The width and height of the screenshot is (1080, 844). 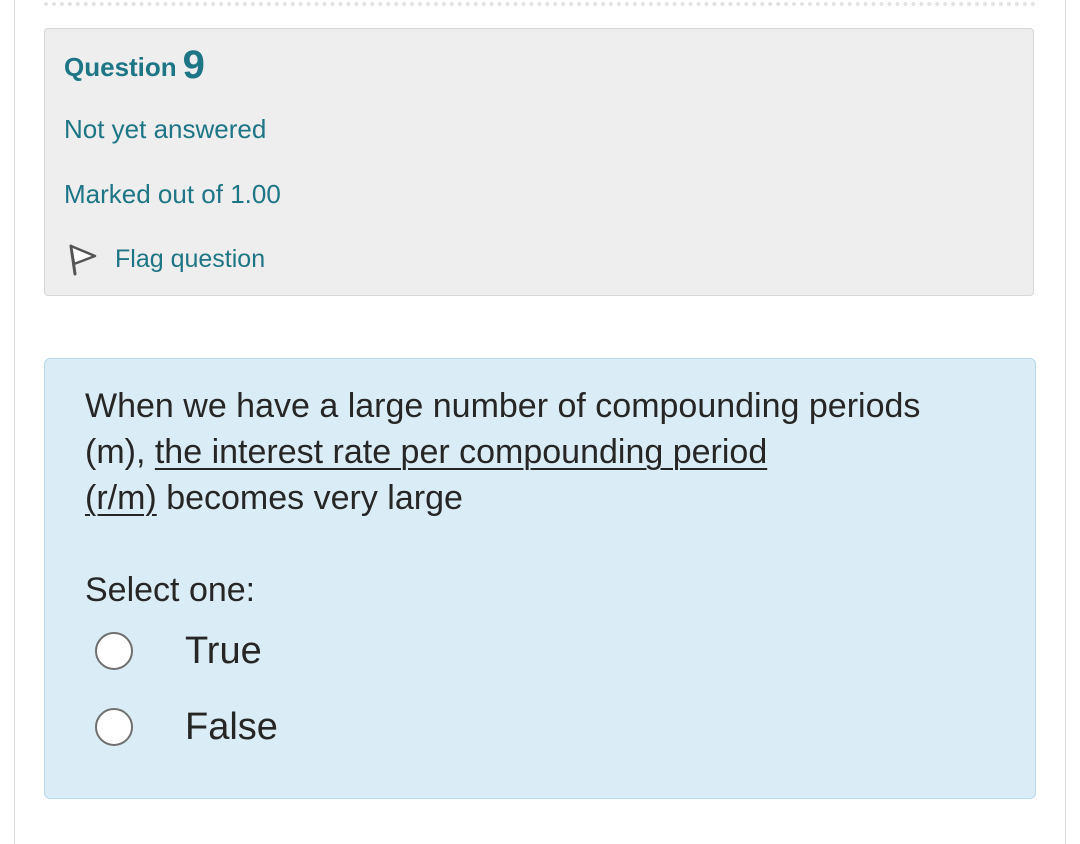 What do you see at coordinates (309, 498) in the screenshot?
I see `question-text-end: becomes very large` at bounding box center [309, 498].